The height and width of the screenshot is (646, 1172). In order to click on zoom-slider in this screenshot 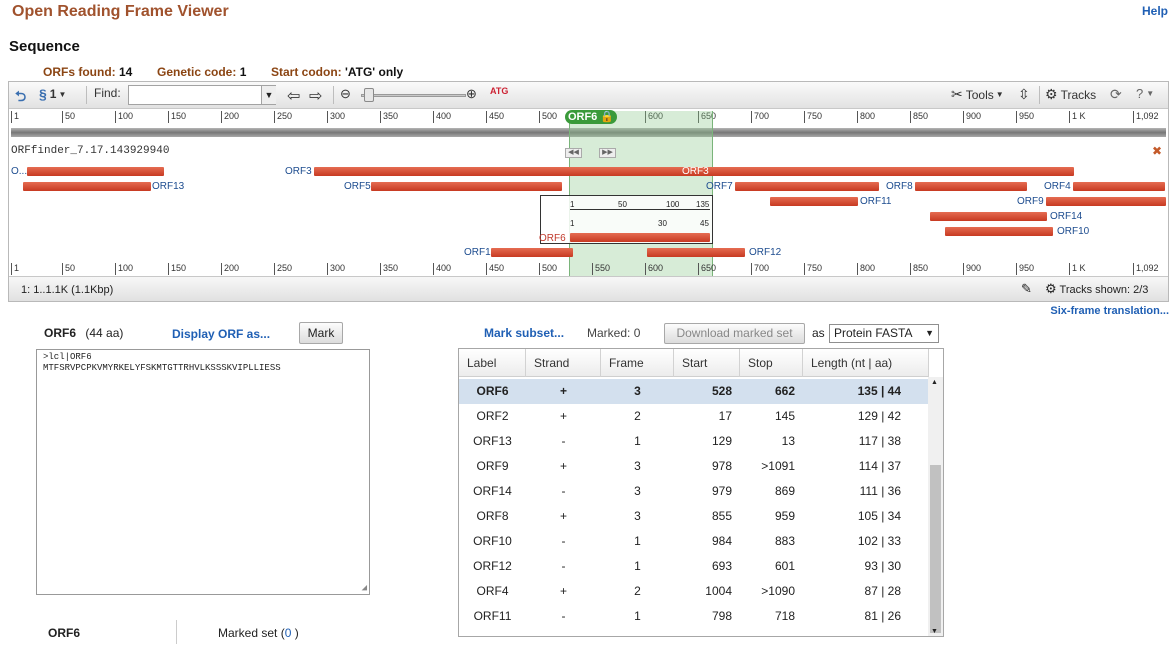, I will do `click(413, 95)`.